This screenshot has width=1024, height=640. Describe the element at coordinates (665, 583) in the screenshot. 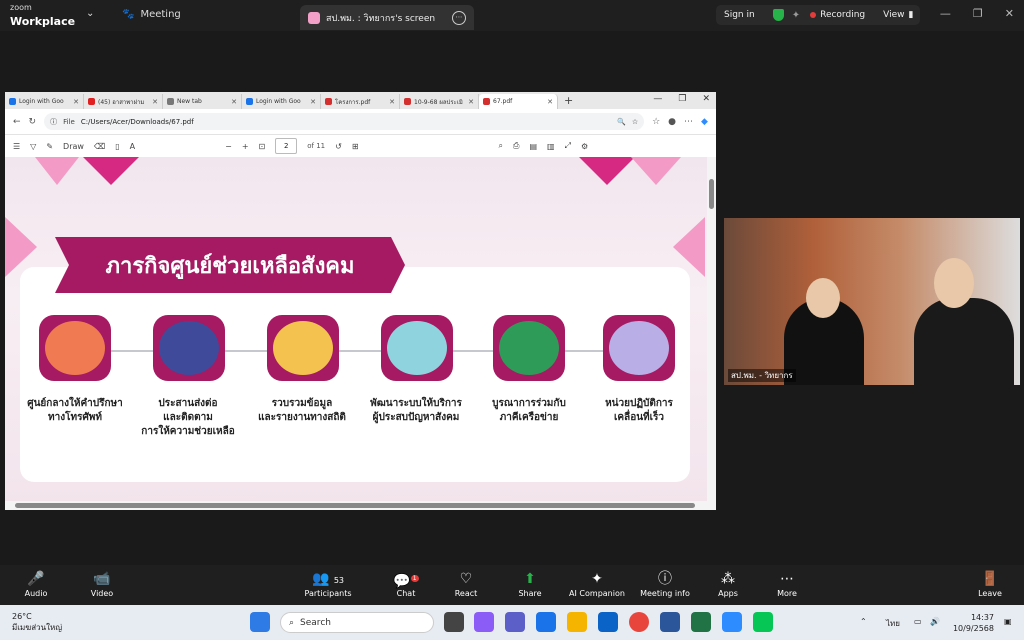

I see `meeting-info-button: ⓘ Meeting info` at that location.